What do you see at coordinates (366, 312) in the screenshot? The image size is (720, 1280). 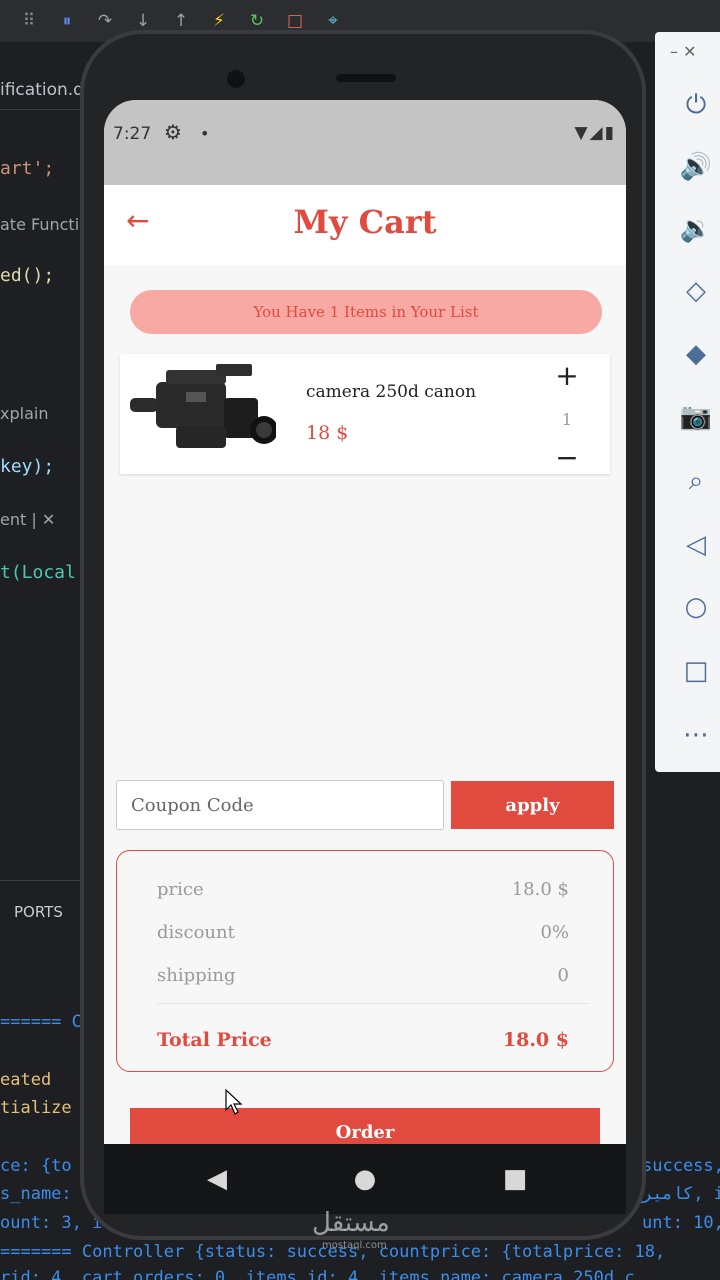 I see `cart-count-banner: You Have 1 Items in Your List` at bounding box center [366, 312].